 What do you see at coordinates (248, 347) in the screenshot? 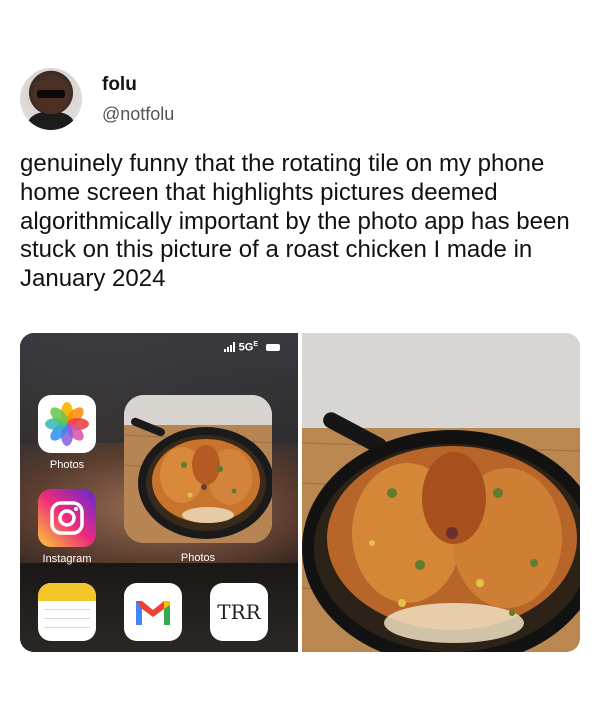
I see `network-label: 5GE` at bounding box center [248, 347].